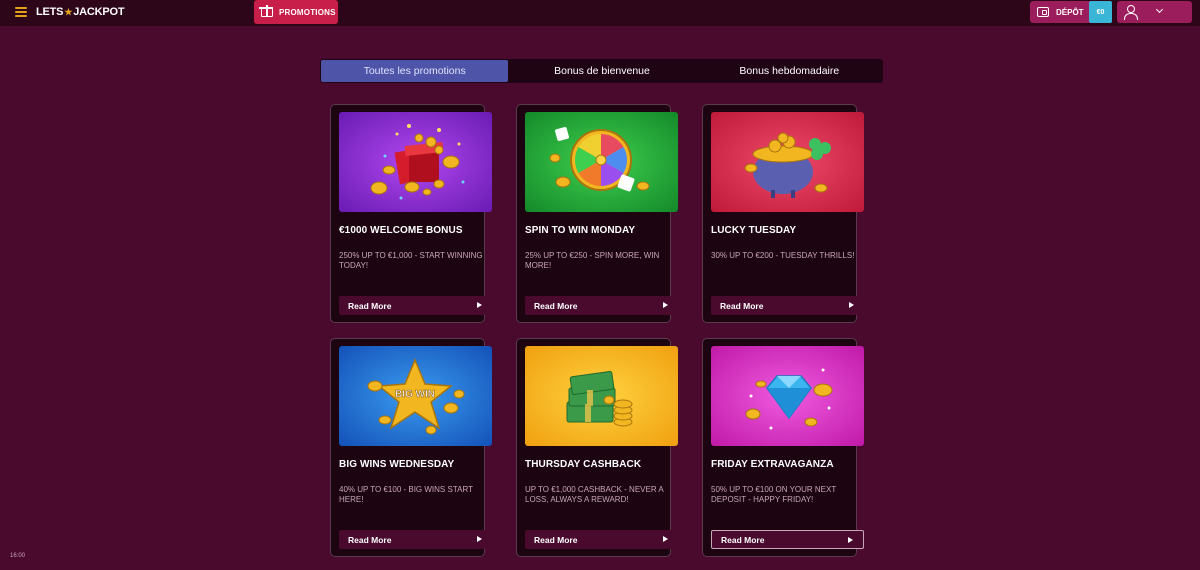 This screenshot has width=1200, height=570. I want to click on tab-weekly-bonus: Bonus hebdomadaire, so click(789, 71).